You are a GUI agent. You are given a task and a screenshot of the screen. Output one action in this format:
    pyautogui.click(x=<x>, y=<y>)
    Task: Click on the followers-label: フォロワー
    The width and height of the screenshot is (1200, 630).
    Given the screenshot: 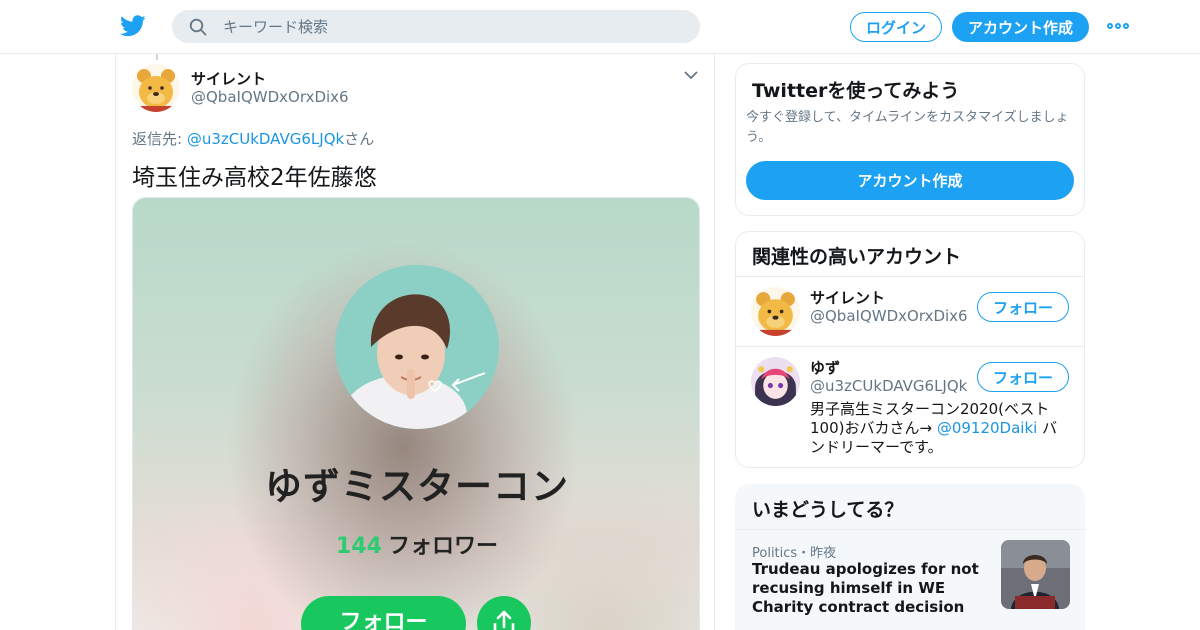 What is the action you would take?
    pyautogui.click(x=442, y=546)
    